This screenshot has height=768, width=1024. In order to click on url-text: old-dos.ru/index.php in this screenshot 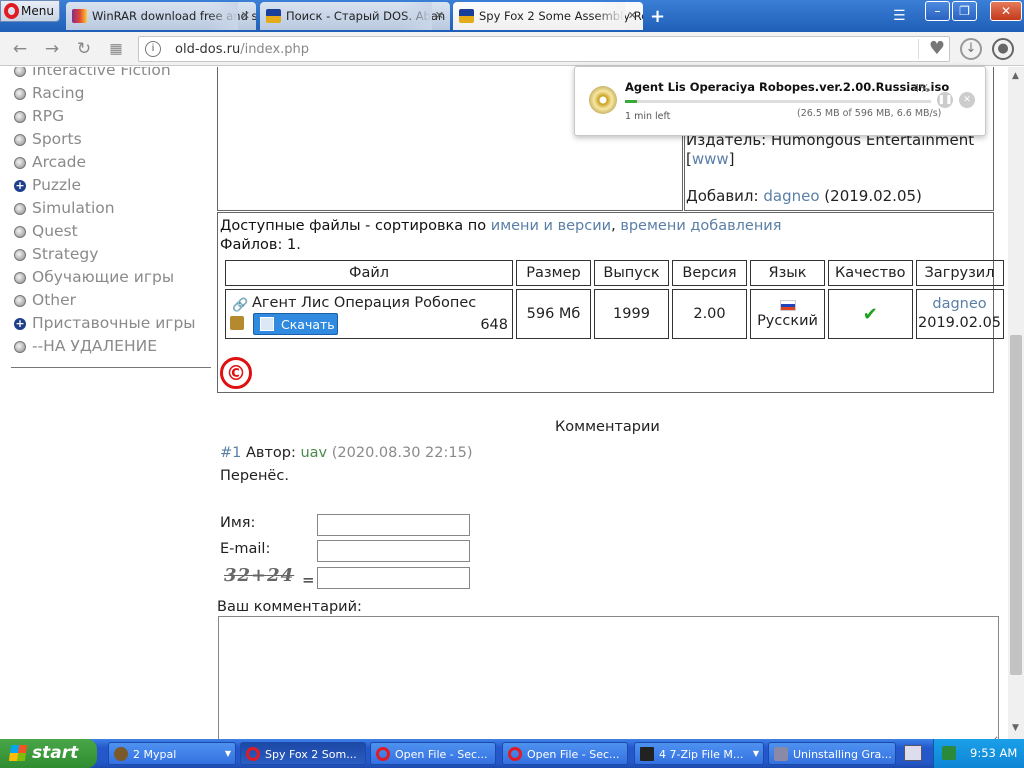, I will do `click(242, 49)`.